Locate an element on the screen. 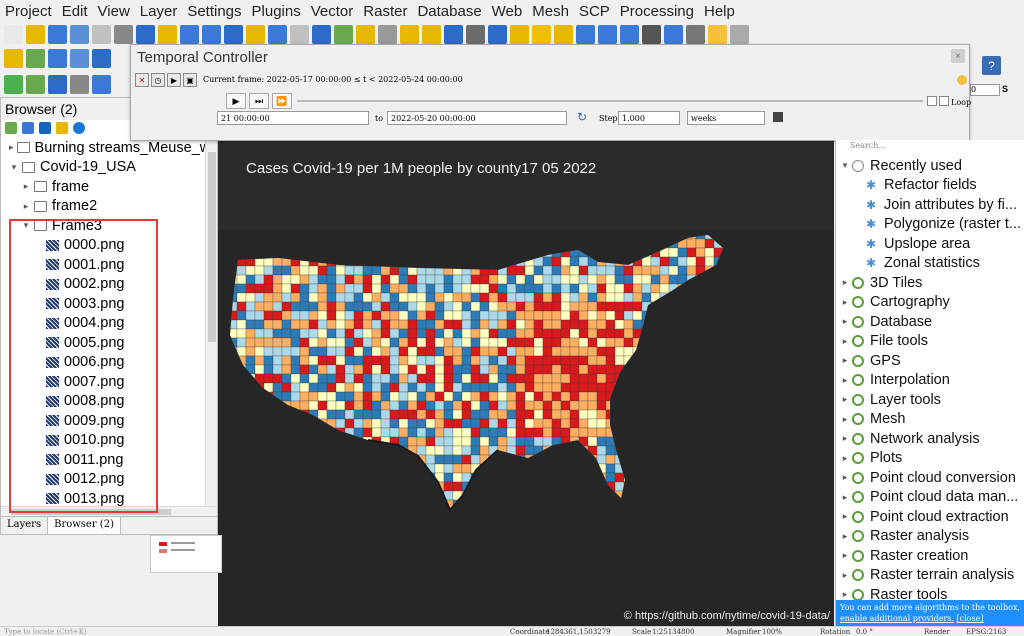 The image size is (1024, 636). locator-input: Type to locate (Ctrl+K) is located at coordinates (45, 632).